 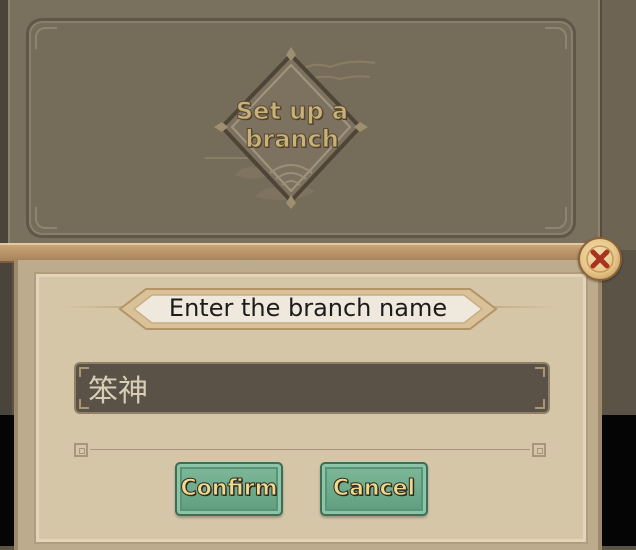 What do you see at coordinates (308, 308) in the screenshot?
I see `dialog-title: Enter the branch name` at bounding box center [308, 308].